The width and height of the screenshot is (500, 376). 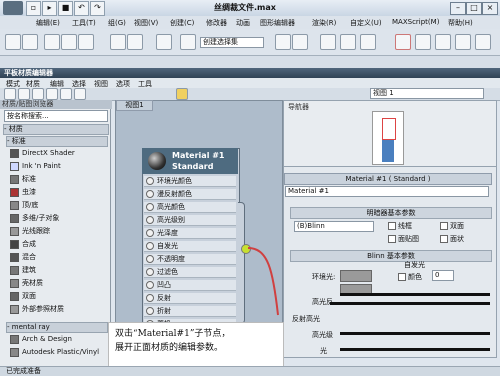 I want to click on material-type-item: 顶/底, so click(x=59, y=205).